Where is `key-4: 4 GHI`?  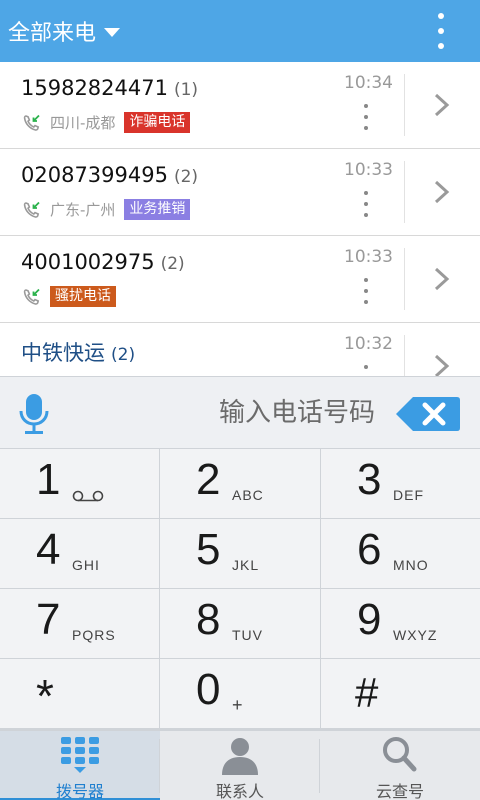 key-4: 4 GHI is located at coordinates (79, 553).